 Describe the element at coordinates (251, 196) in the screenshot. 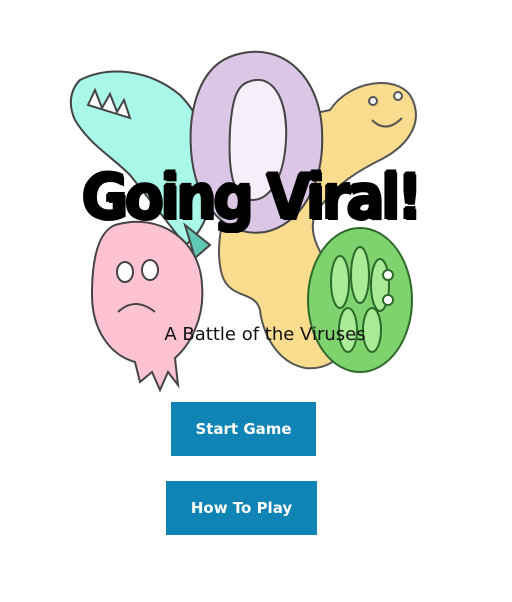

I see `game-title: Going Viral!` at that location.